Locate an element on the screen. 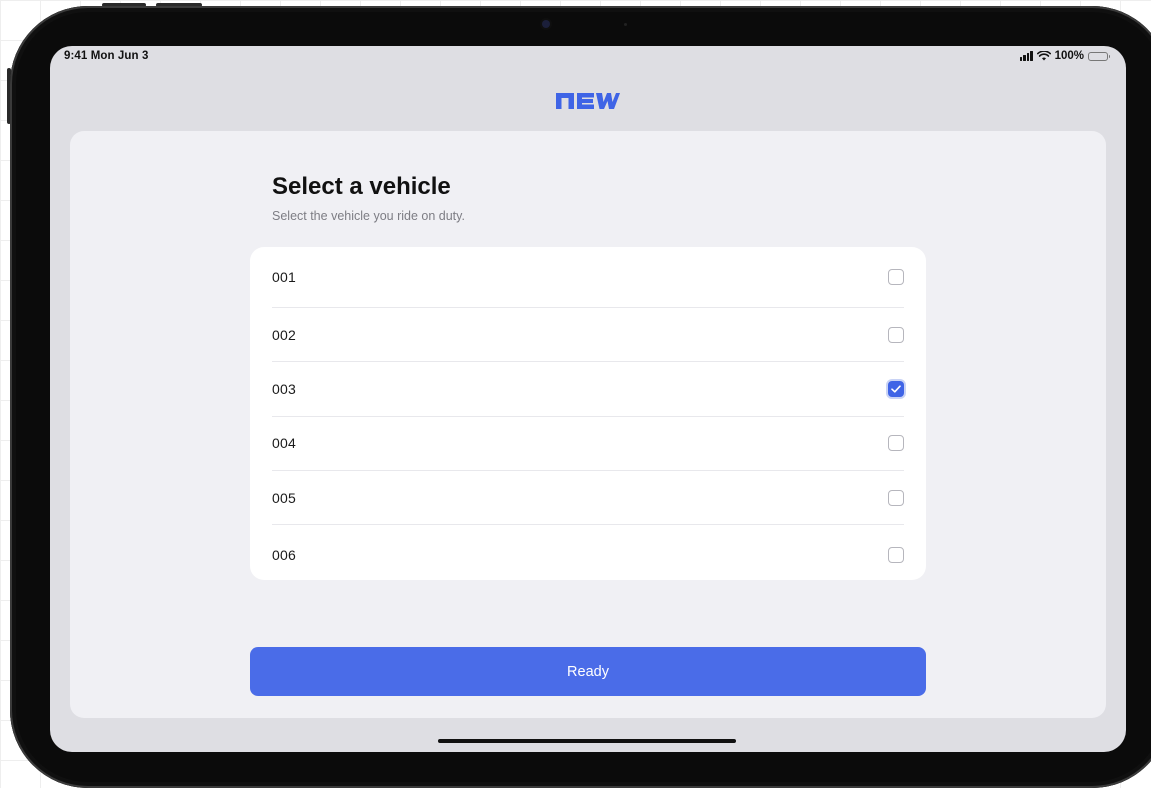  page-title: Select a vehicle is located at coordinates (361, 186).